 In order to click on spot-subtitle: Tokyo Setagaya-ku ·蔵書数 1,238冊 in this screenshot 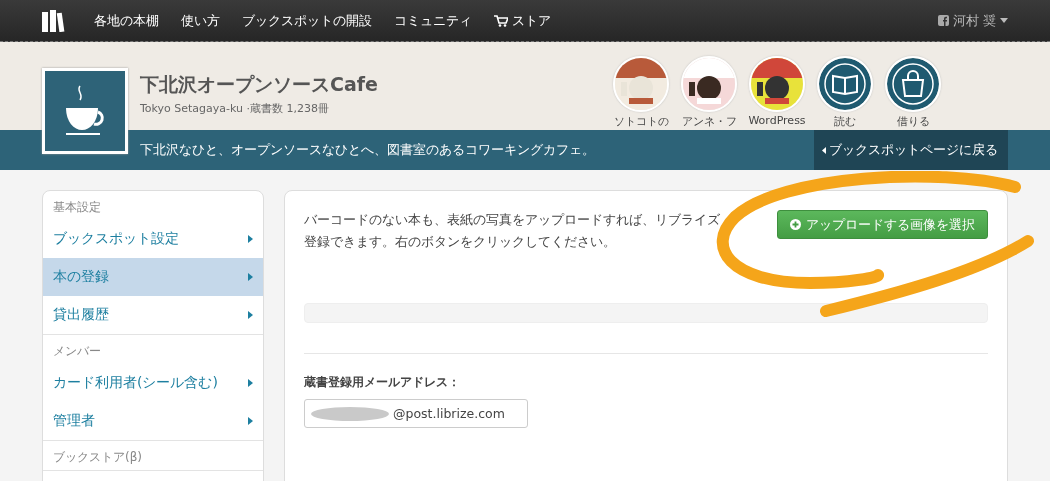, I will do `click(235, 108)`.